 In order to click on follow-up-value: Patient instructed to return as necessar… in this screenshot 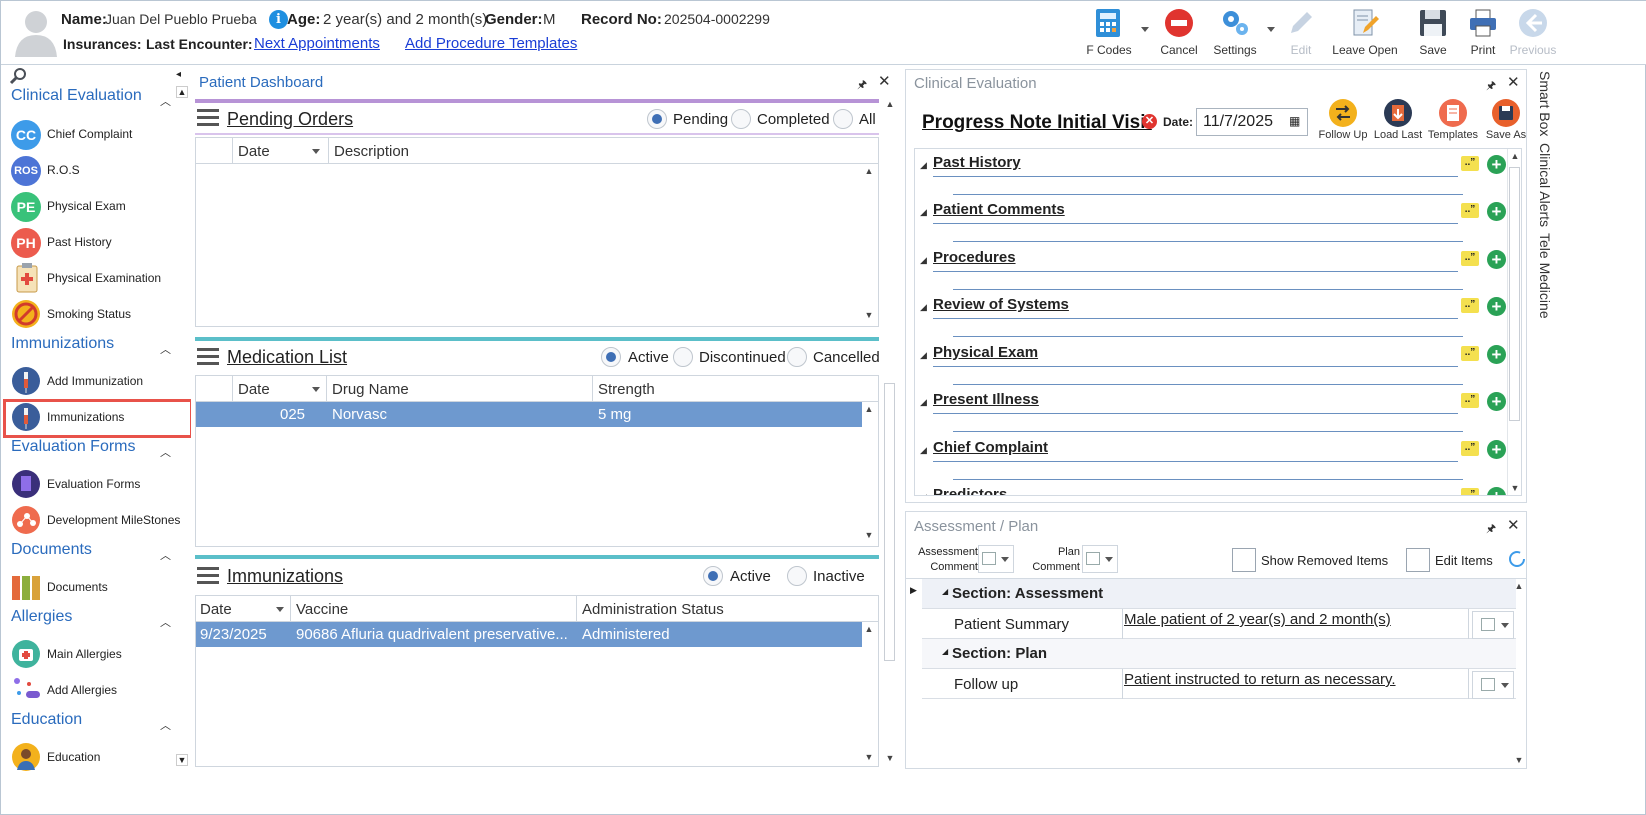, I will do `click(1260, 679)`.